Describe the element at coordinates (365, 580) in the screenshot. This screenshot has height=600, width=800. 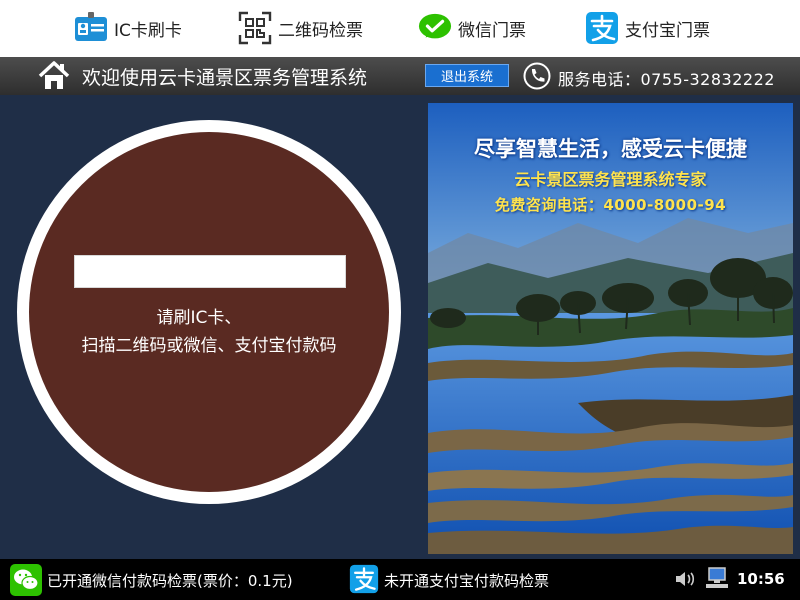
I see `alipay-status-icon` at that location.